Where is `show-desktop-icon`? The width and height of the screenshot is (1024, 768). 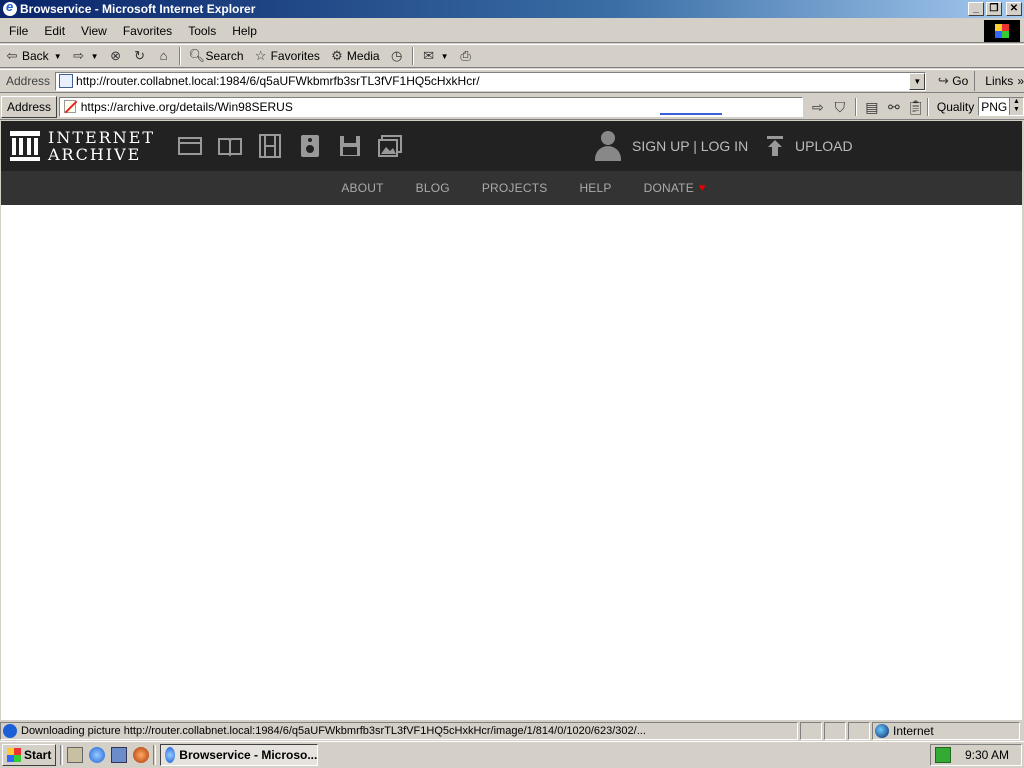 show-desktop-icon is located at coordinates (75, 755).